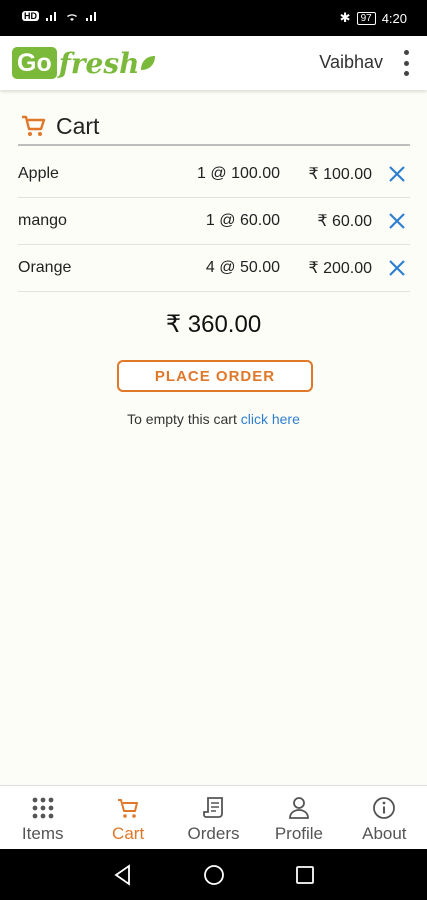 Image resolution: width=427 pixels, height=900 pixels. I want to click on nav-label: About, so click(384, 833).